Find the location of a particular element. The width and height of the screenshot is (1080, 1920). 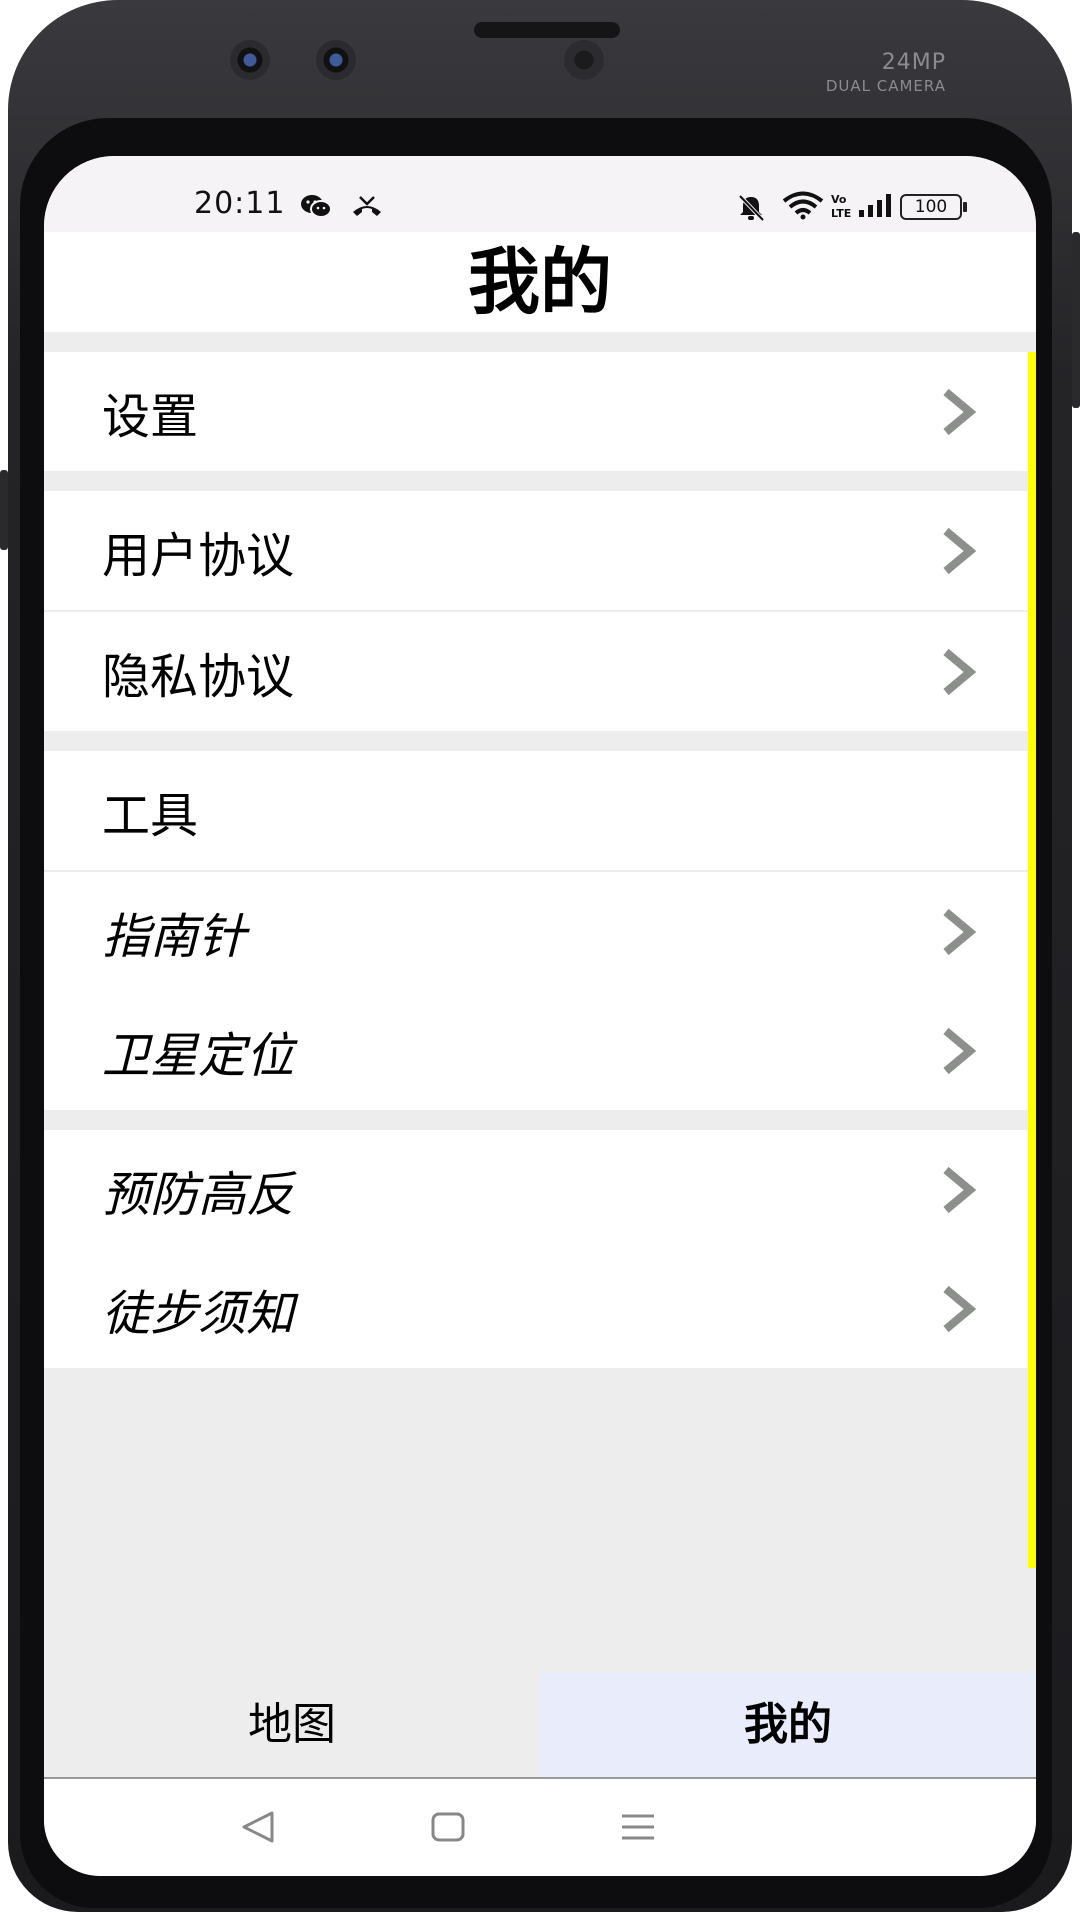

missed-call-icon is located at coordinates (367, 206).